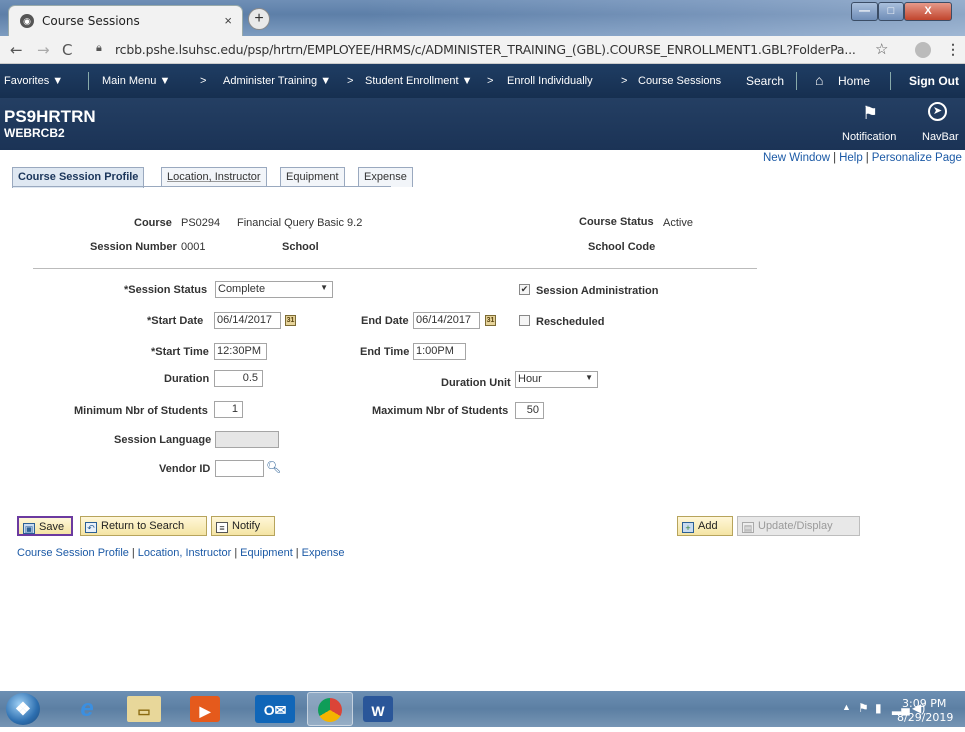 The image size is (965, 732). Describe the element at coordinates (185, 469) in the screenshot. I see `vendor-id-label: Vendor ID` at that location.